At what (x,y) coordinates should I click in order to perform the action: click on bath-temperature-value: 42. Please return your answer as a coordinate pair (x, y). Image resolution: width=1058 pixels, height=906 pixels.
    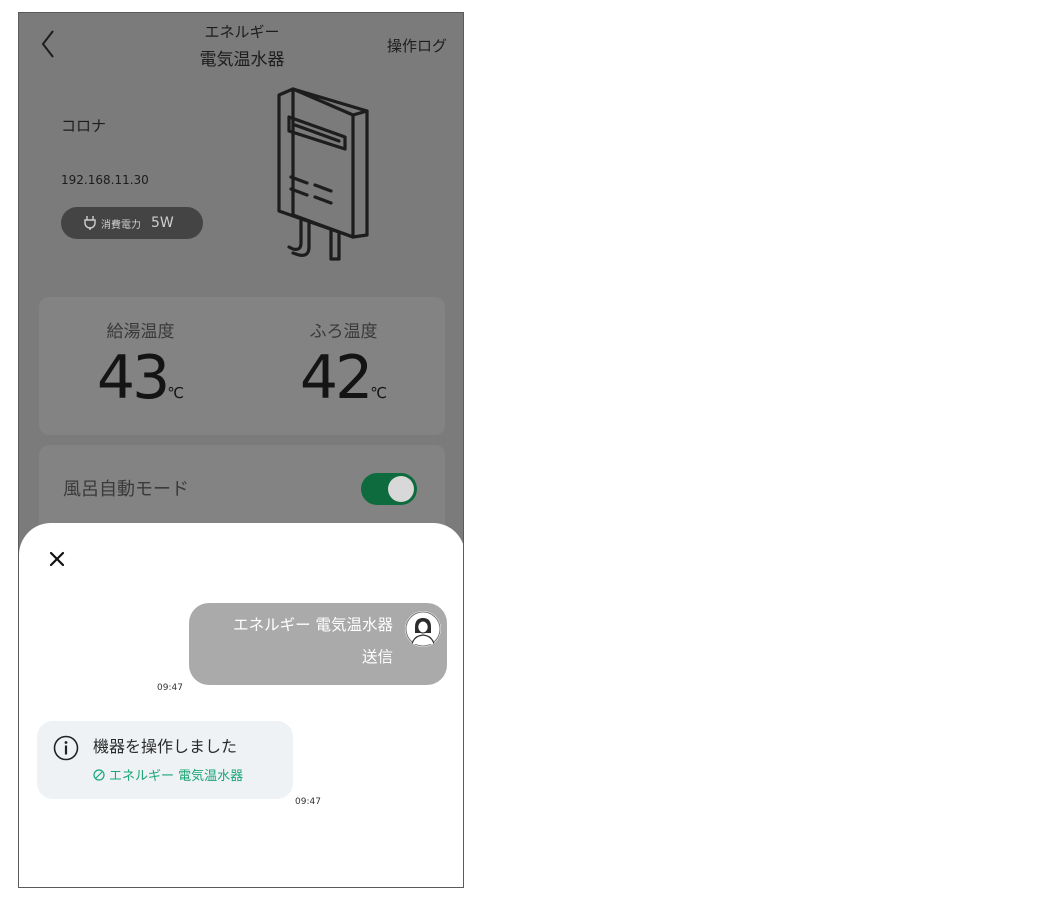
    Looking at the image, I should click on (336, 378).